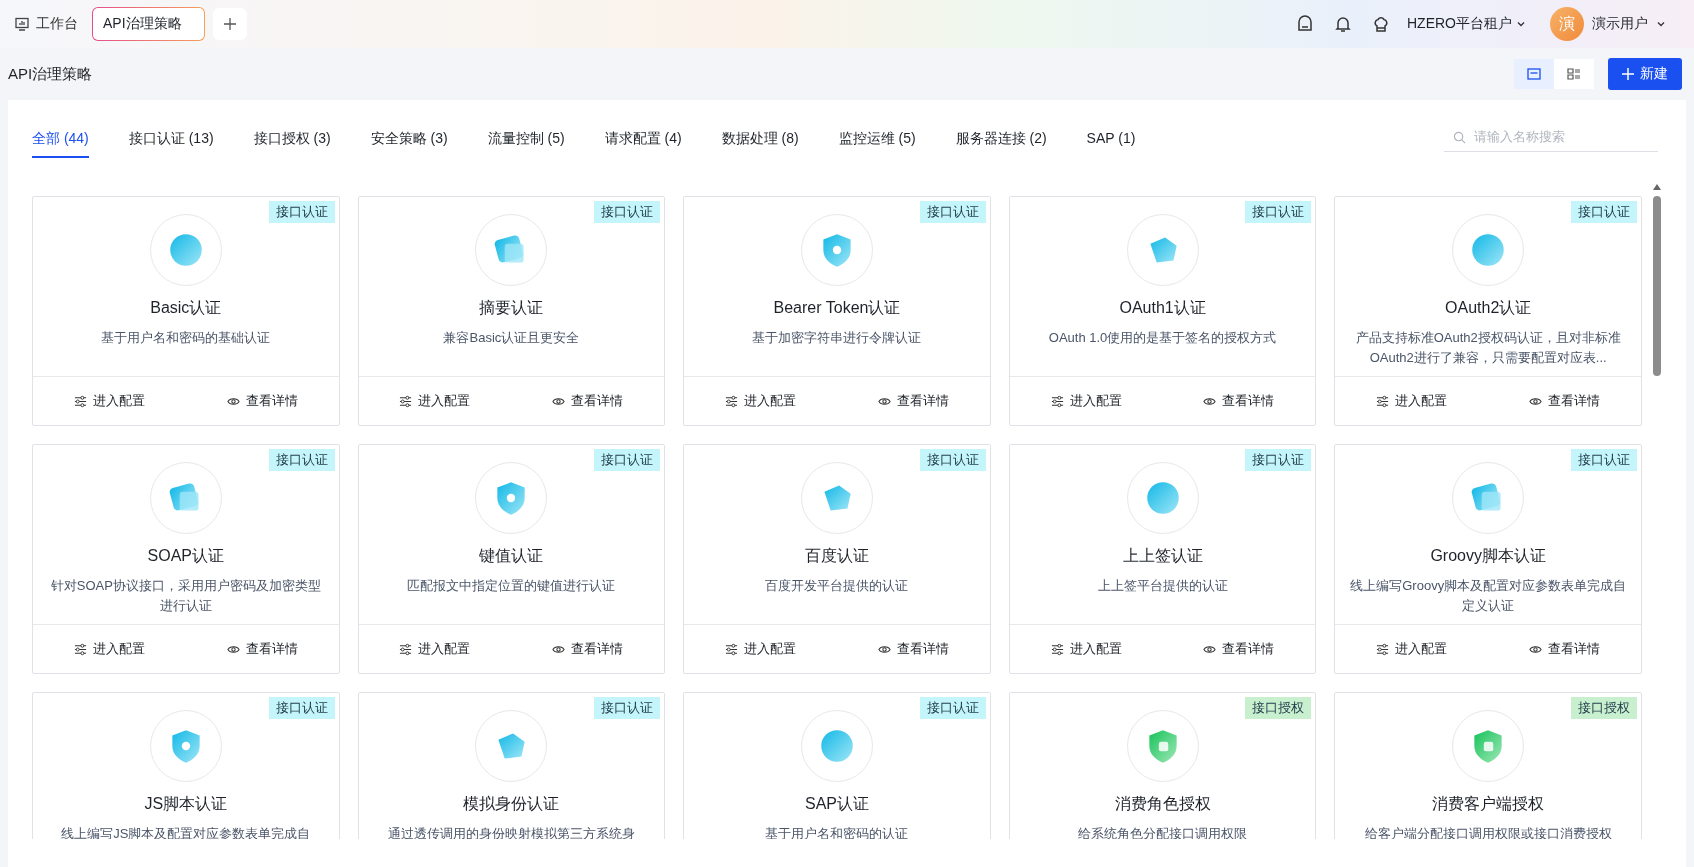 Image resolution: width=1694 pixels, height=867 pixels. I want to click on strategy-card: 接口授权 消费角色授权 给系统角色分配接口调用权限, so click(1162, 765).